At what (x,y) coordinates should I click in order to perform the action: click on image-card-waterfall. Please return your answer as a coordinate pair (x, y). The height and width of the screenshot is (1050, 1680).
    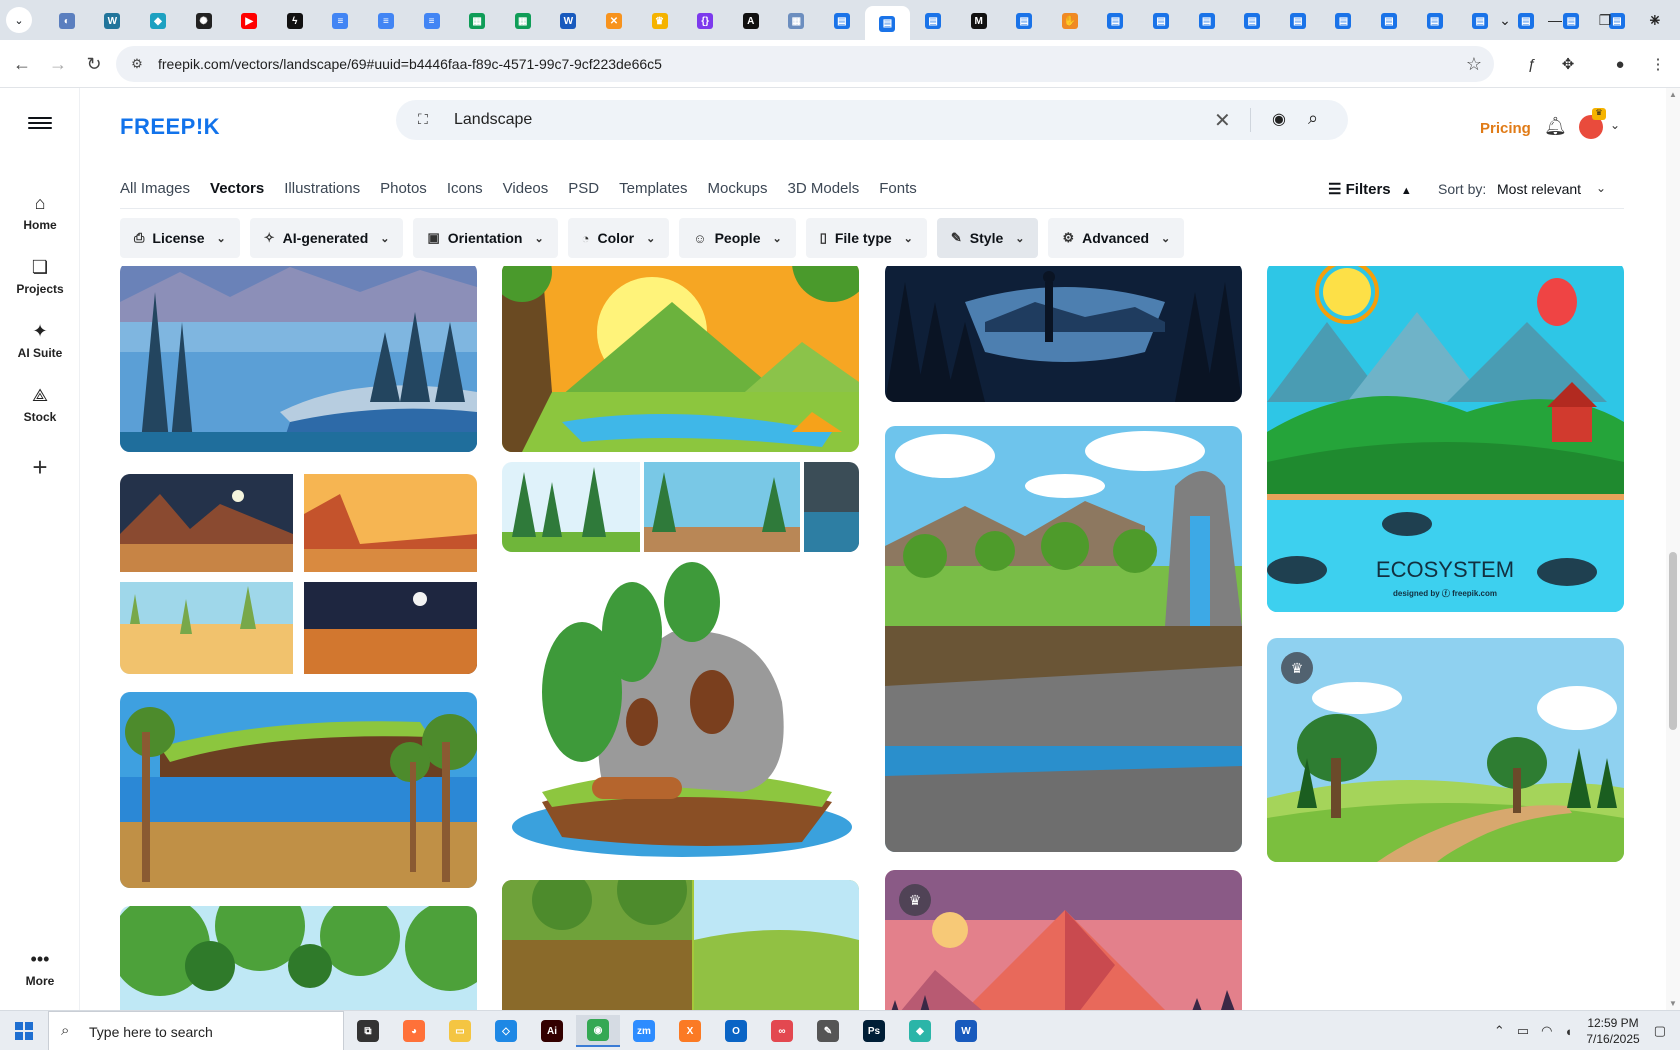
    Looking at the image, I should click on (1063, 639).